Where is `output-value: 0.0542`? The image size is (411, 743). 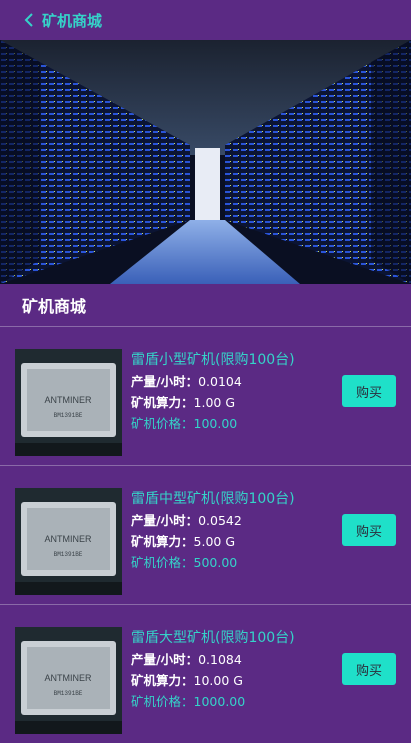 output-value: 0.0542 is located at coordinates (220, 520).